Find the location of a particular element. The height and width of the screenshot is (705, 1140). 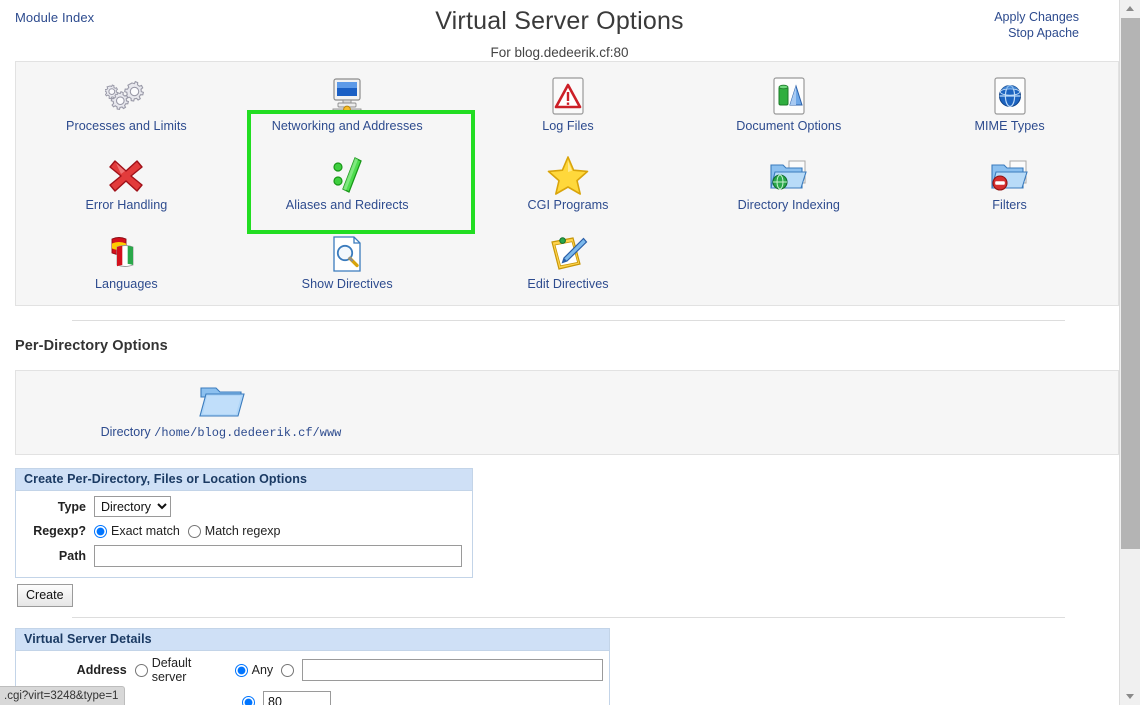

port-radio is located at coordinates (248, 700).